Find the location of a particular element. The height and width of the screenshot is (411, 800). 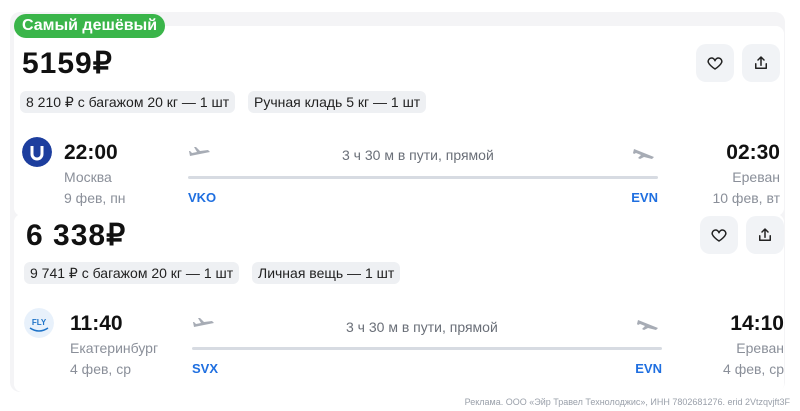

offer-price: 5159₽ is located at coordinates (67, 63).